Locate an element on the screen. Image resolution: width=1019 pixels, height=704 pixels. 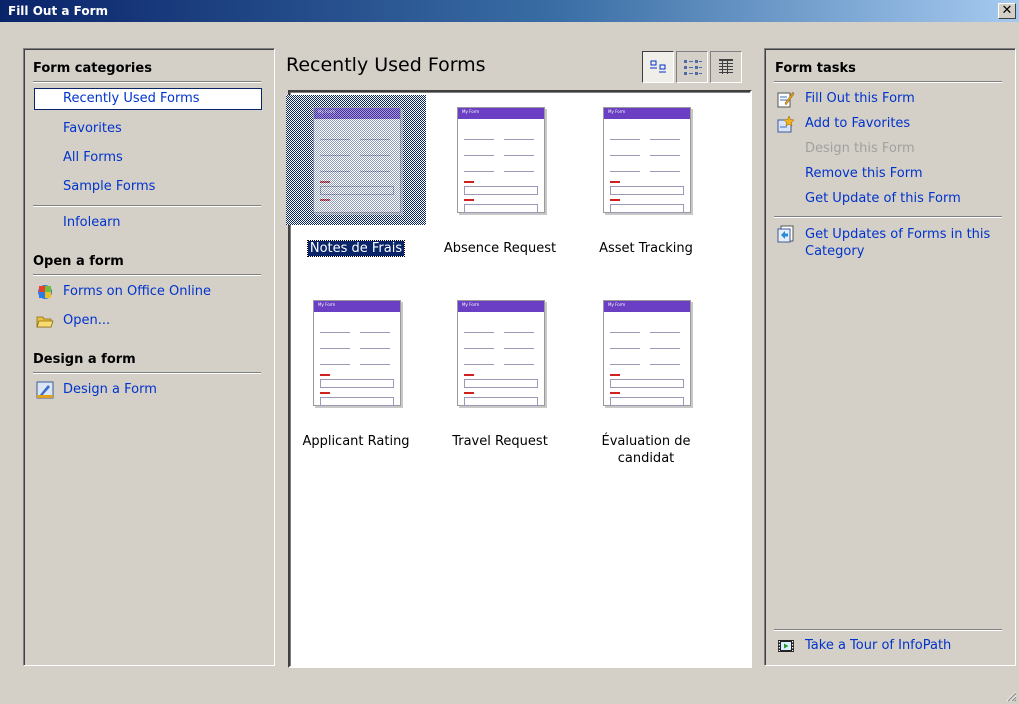
design-form-icon is located at coordinates (45, 390).